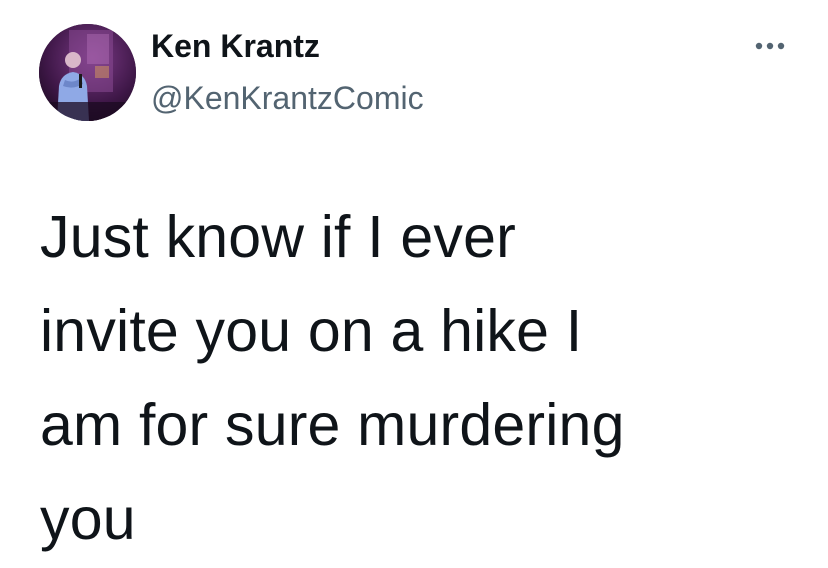 The image size is (828, 568). What do you see at coordinates (287, 72) in the screenshot?
I see `author-block: Ken Krantz @KenKrantzComic` at bounding box center [287, 72].